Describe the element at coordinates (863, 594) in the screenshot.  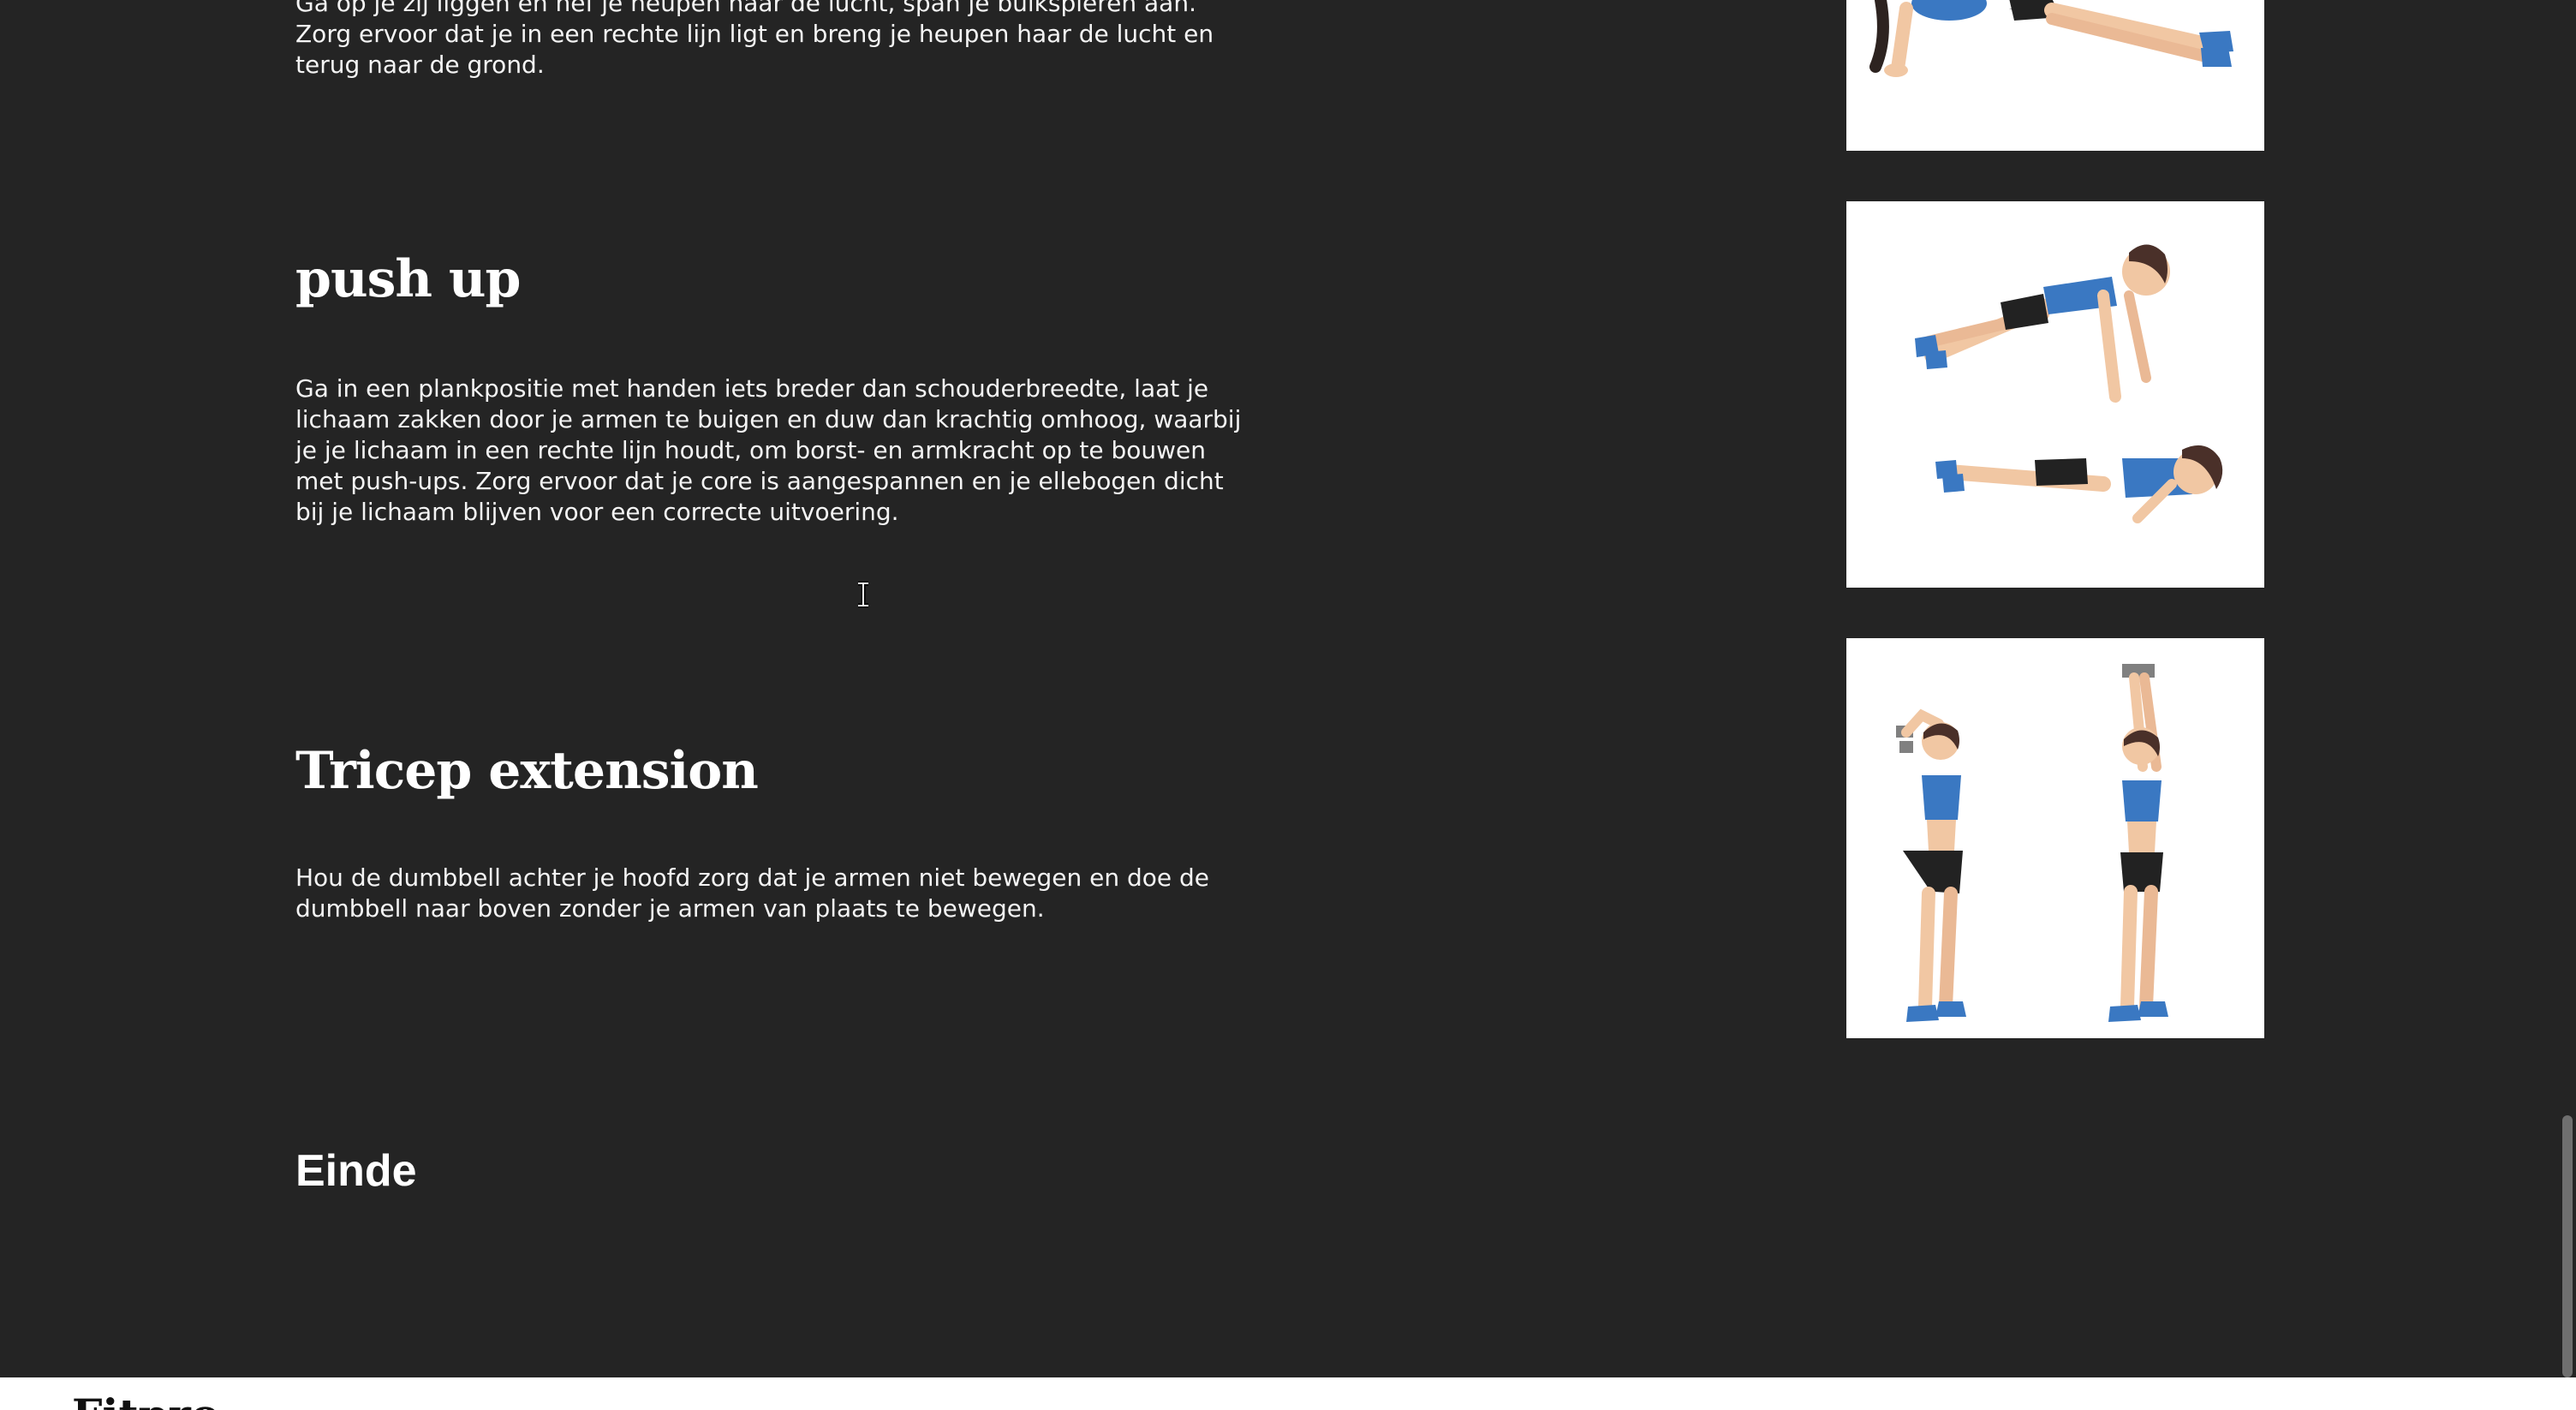
I see `text-cursor-icon` at that location.